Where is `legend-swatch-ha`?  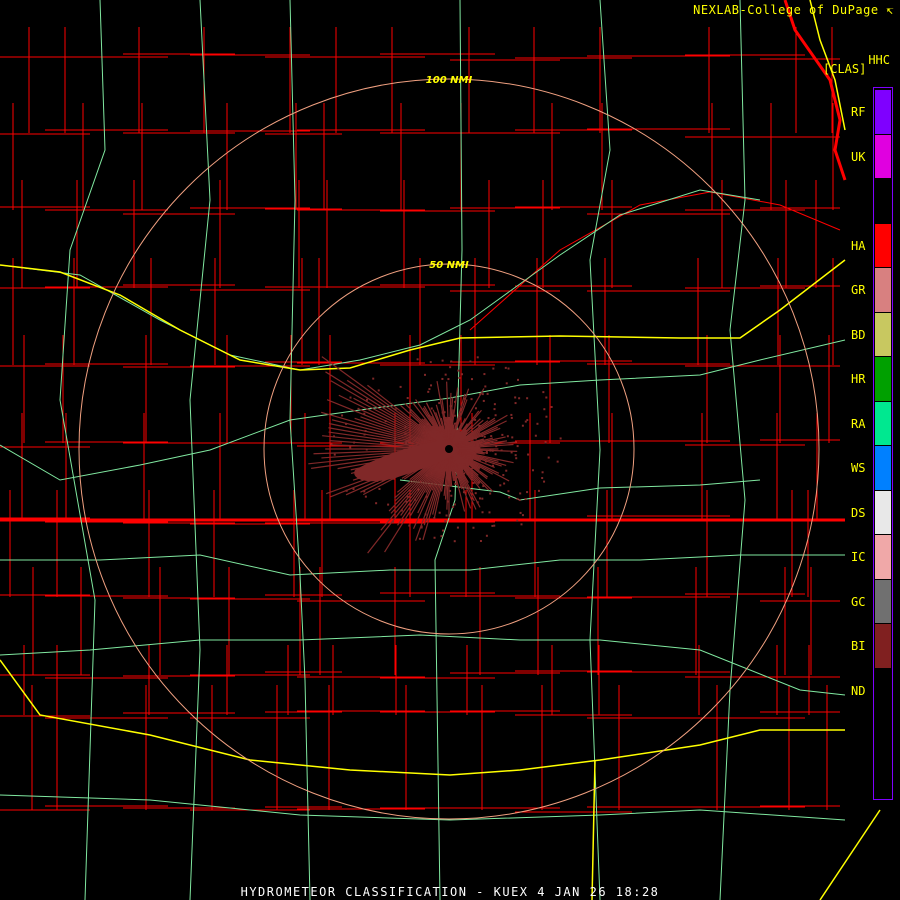
legend-swatch-ha is located at coordinates (883, 245).